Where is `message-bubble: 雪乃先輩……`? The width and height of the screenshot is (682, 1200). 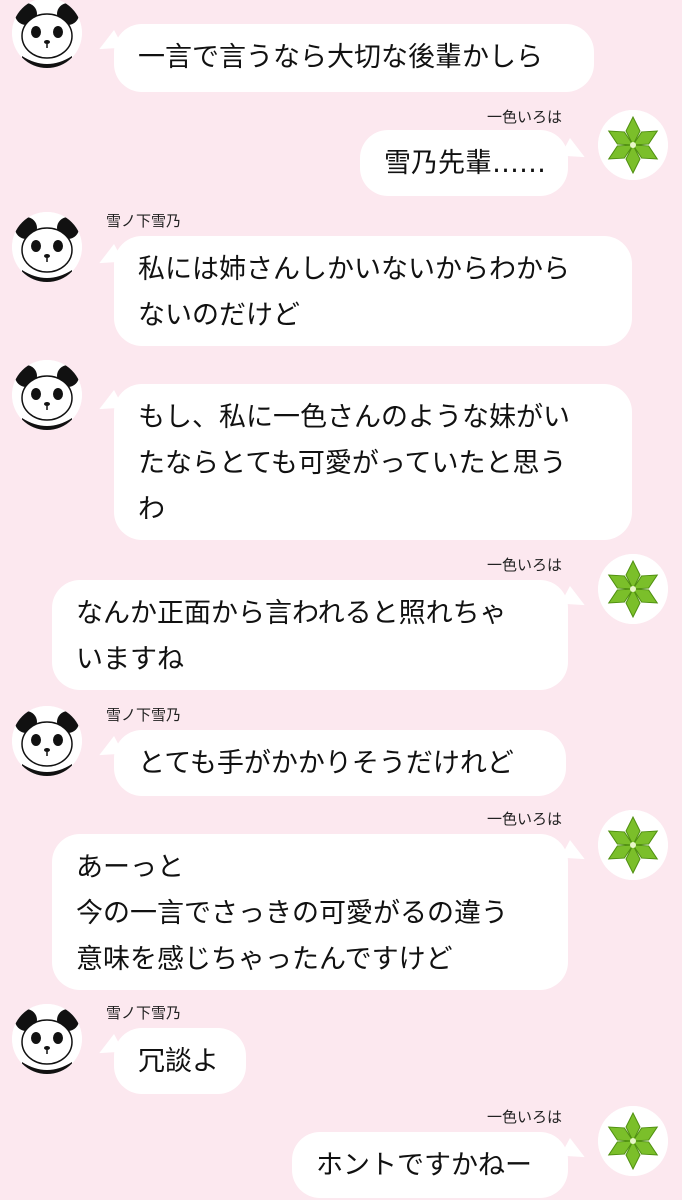 message-bubble: 雪乃先輩…… is located at coordinates (464, 163).